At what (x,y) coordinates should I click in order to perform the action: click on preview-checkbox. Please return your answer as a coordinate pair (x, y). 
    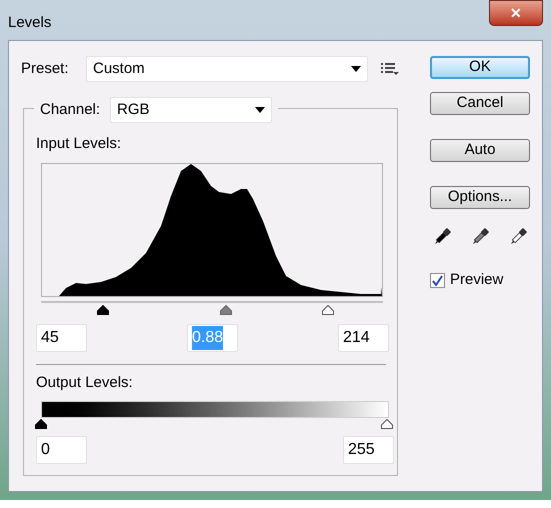
    Looking at the image, I should click on (437, 280).